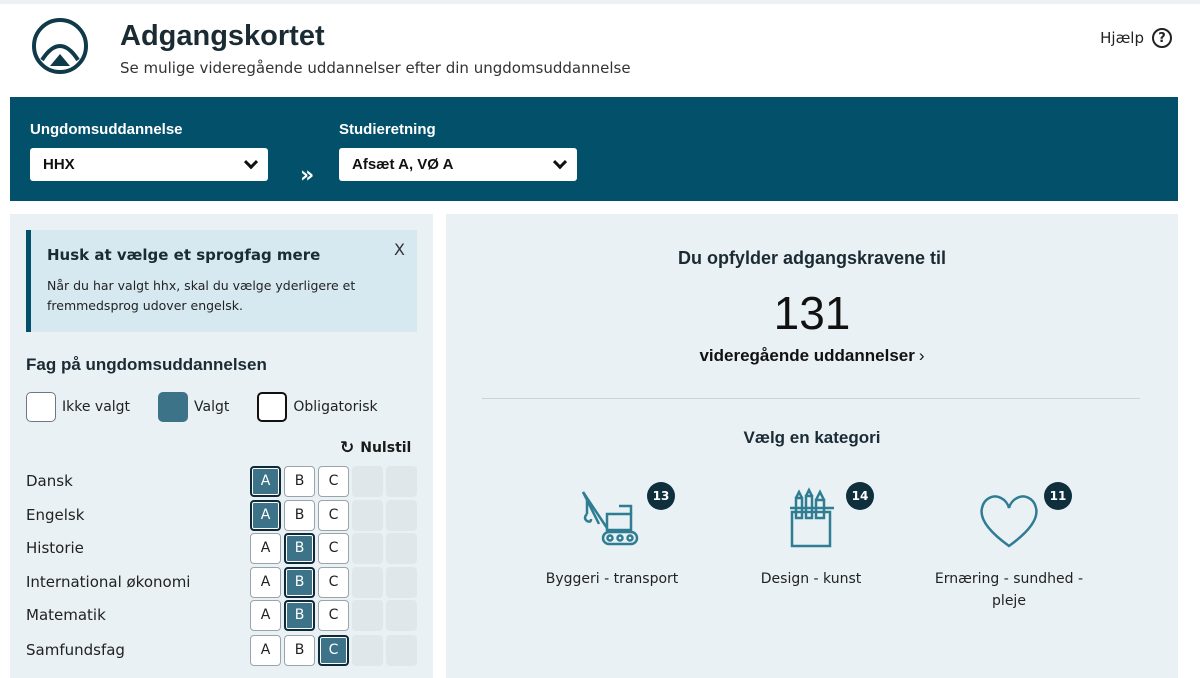 Image resolution: width=1200 pixels, height=678 pixels. I want to click on heart-icon: 11, so click(1023, 518).